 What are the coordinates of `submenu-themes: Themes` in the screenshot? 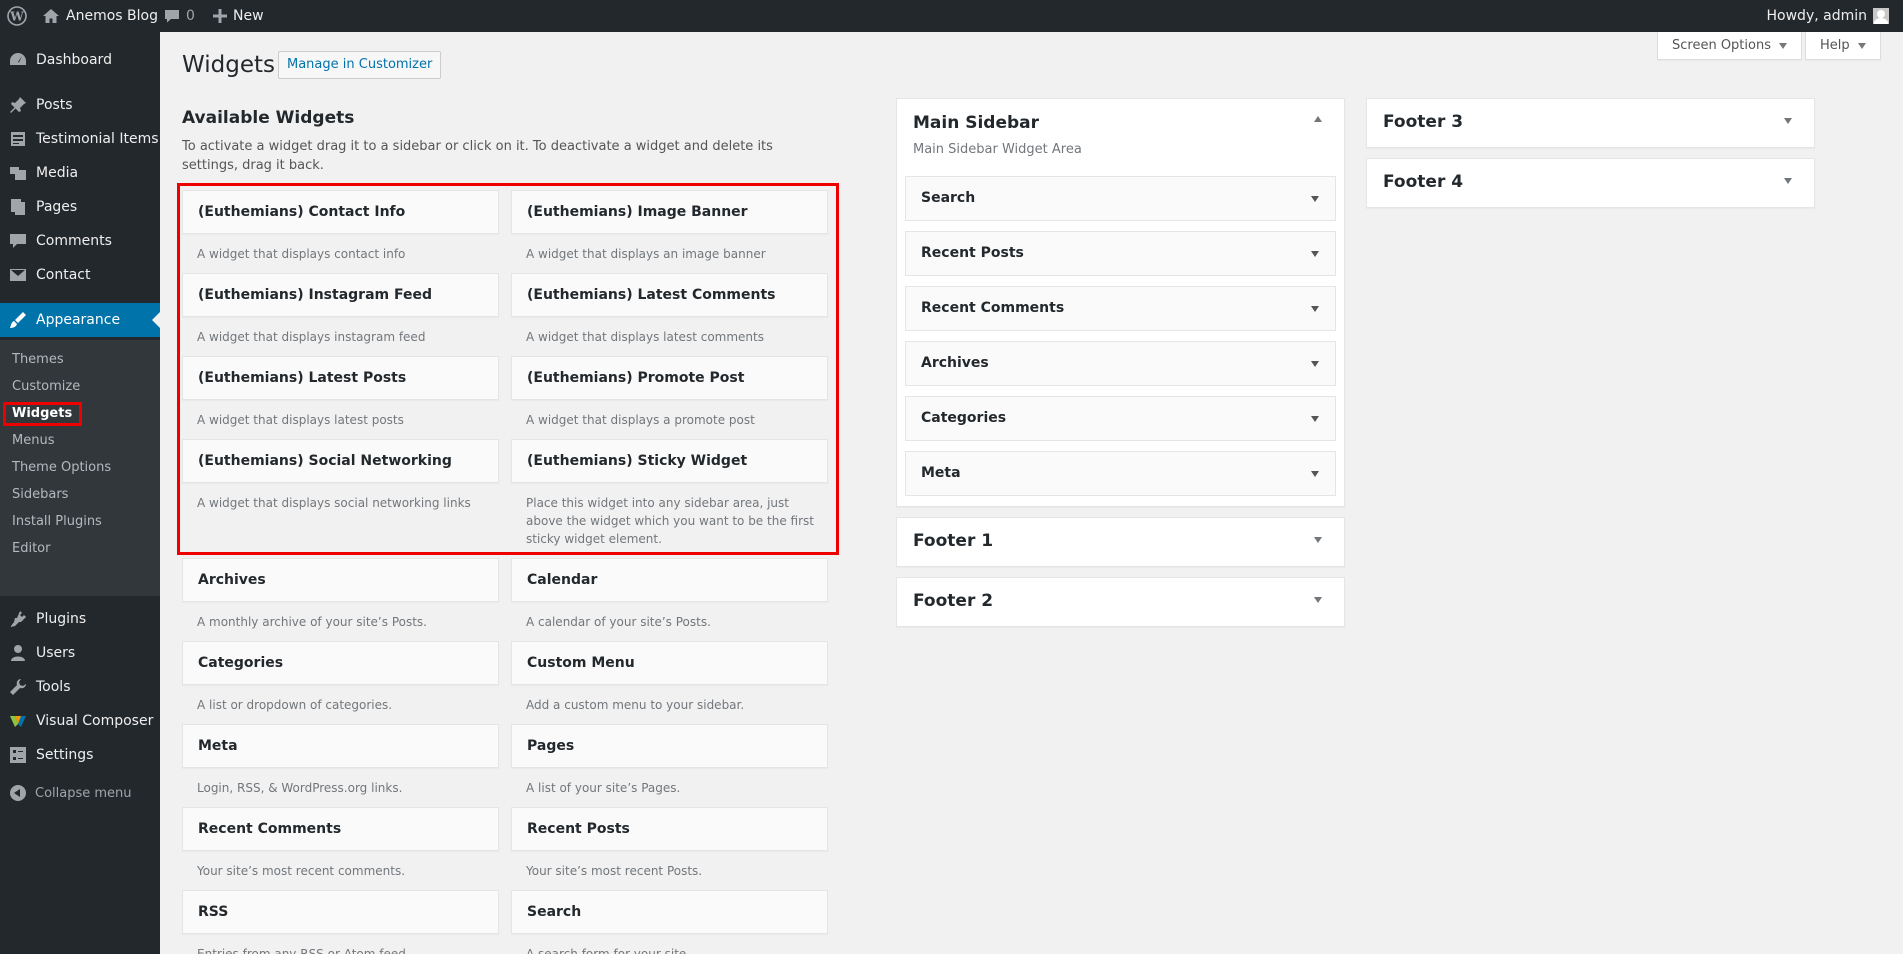 It's located at (38, 360).